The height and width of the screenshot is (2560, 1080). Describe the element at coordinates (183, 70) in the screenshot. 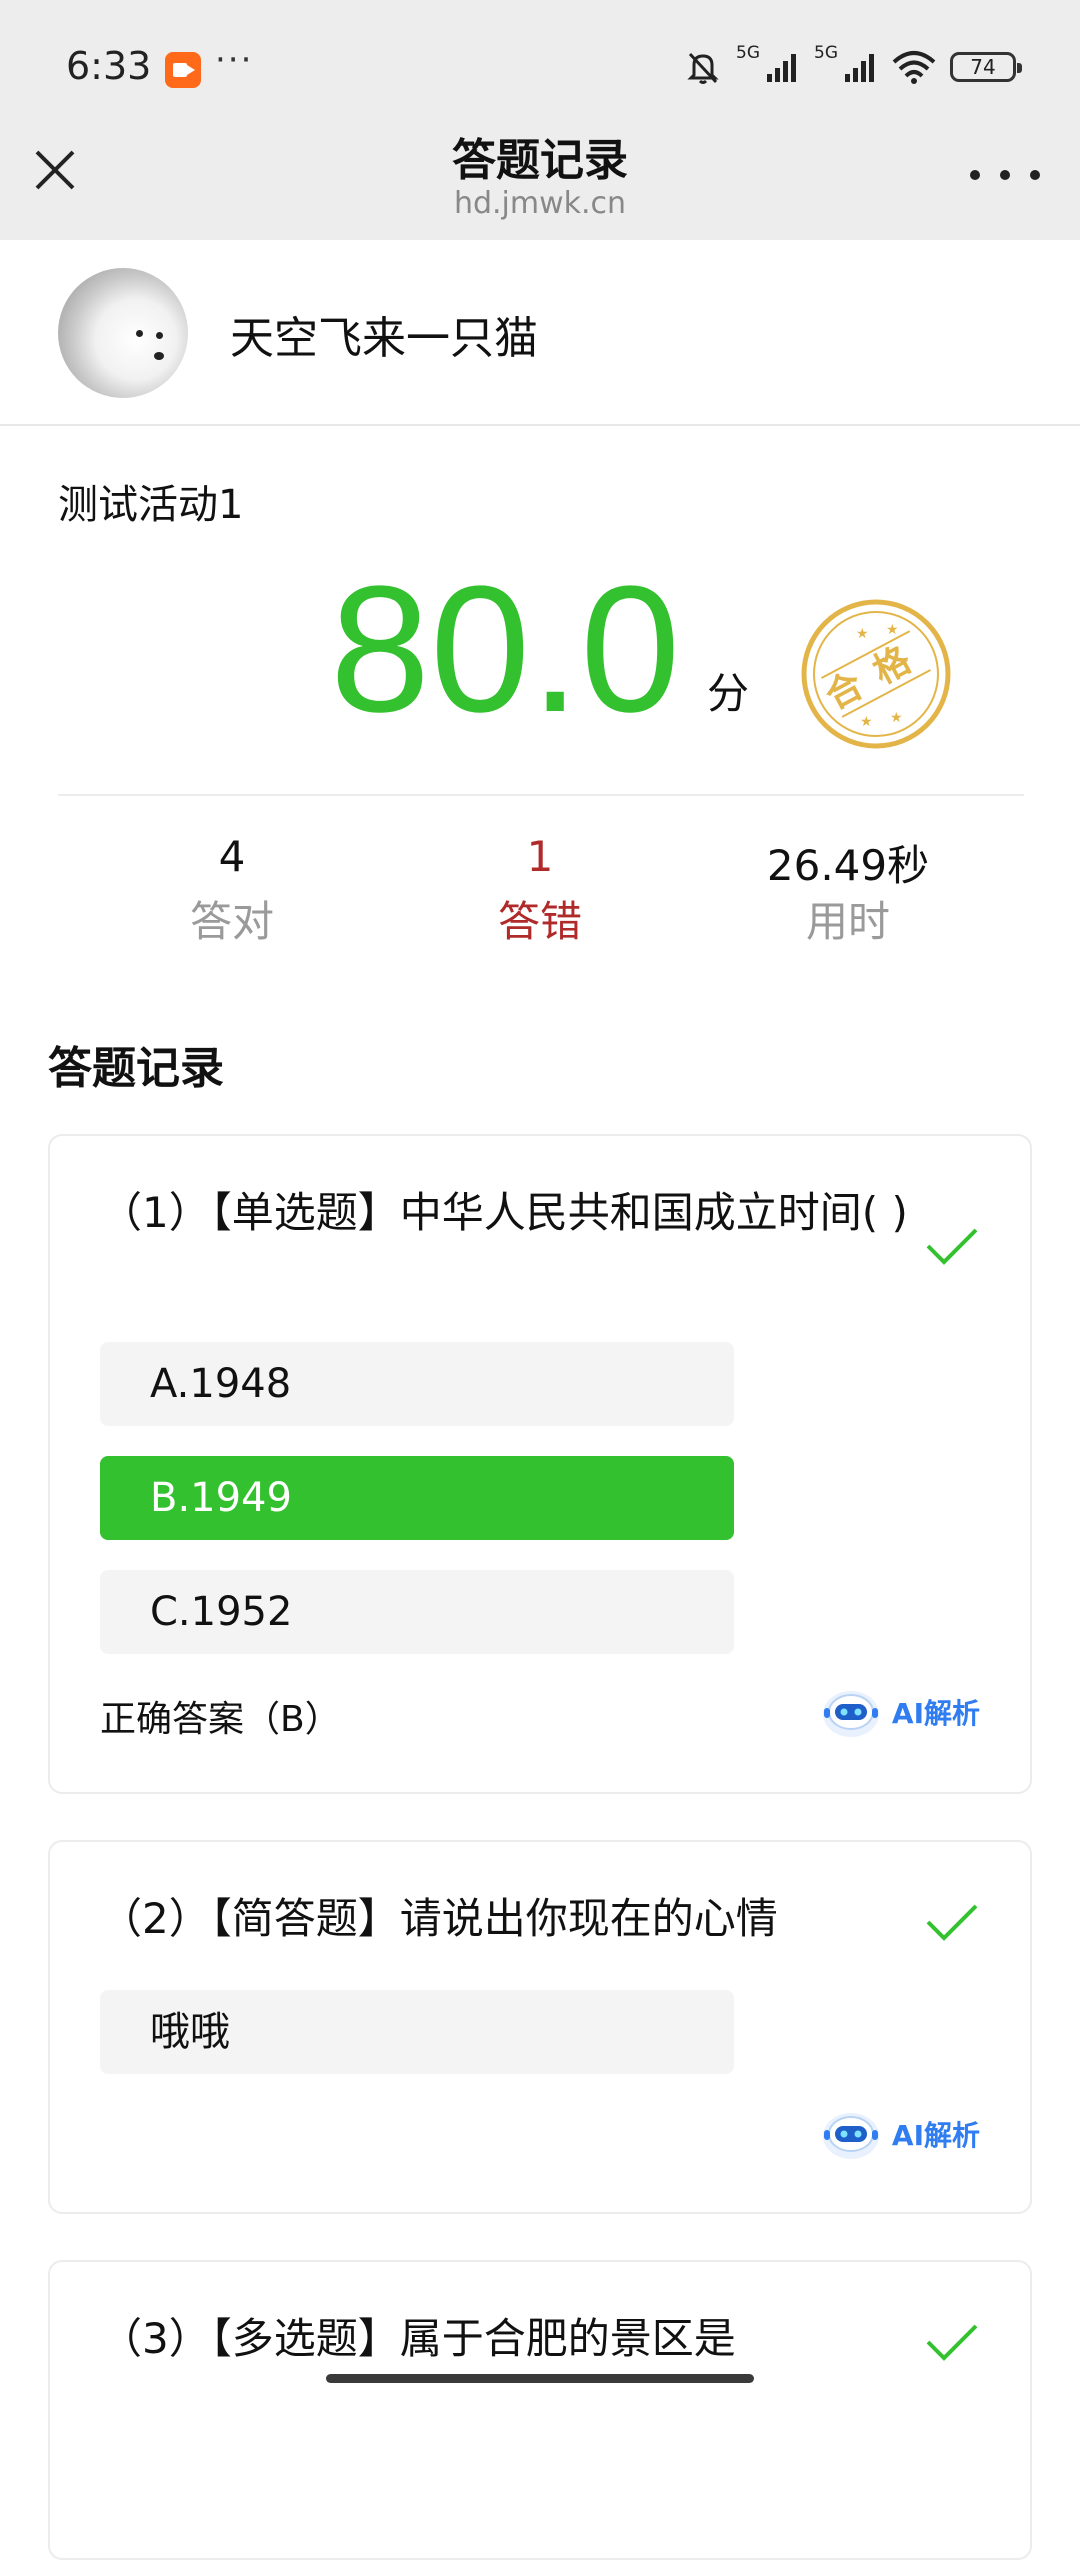

I see `screen-record-icon` at that location.